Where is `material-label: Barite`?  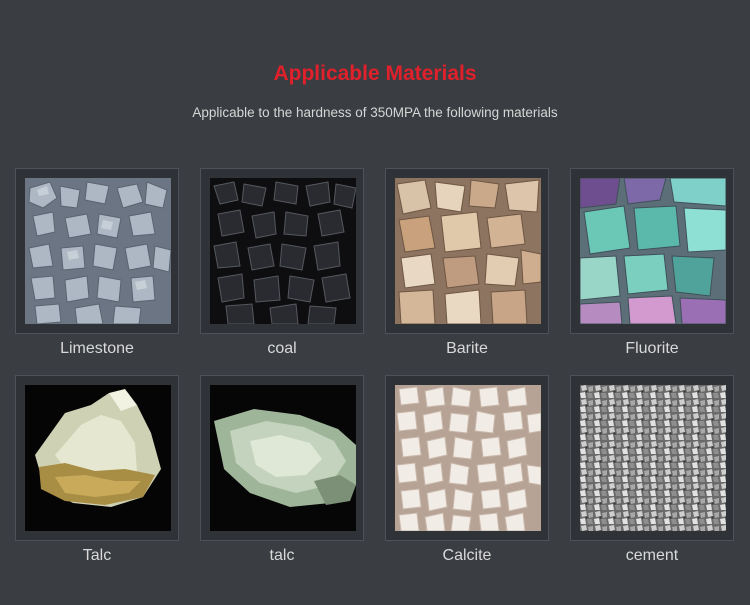
material-label: Barite is located at coordinates (467, 348).